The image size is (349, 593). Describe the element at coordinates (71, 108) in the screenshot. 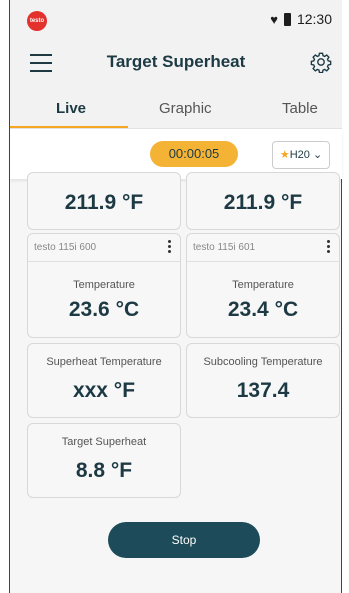

I see `tab-live: Live` at that location.